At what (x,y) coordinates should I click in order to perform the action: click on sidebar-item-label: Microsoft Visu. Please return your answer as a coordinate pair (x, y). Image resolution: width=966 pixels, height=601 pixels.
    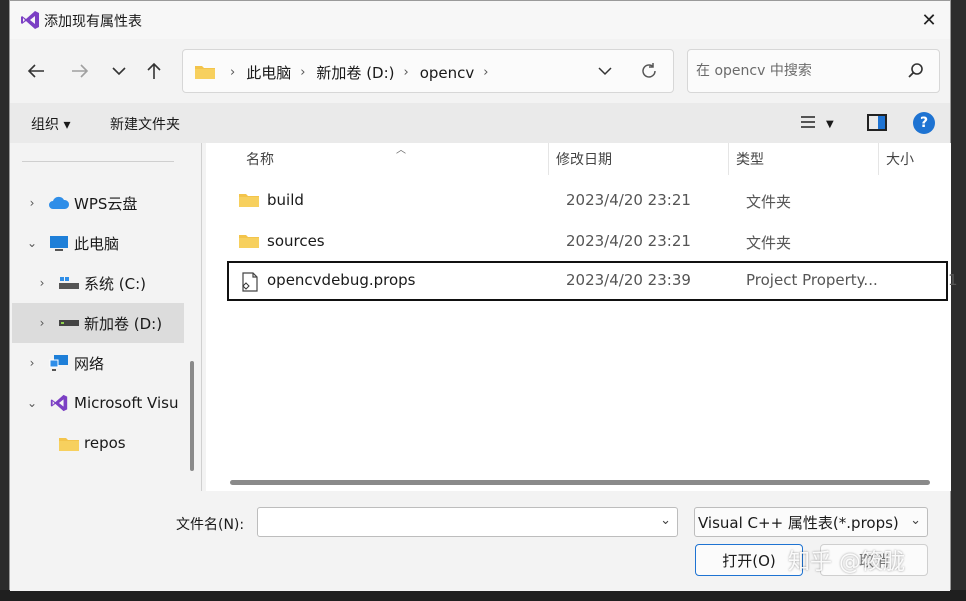
    Looking at the image, I should click on (126, 403).